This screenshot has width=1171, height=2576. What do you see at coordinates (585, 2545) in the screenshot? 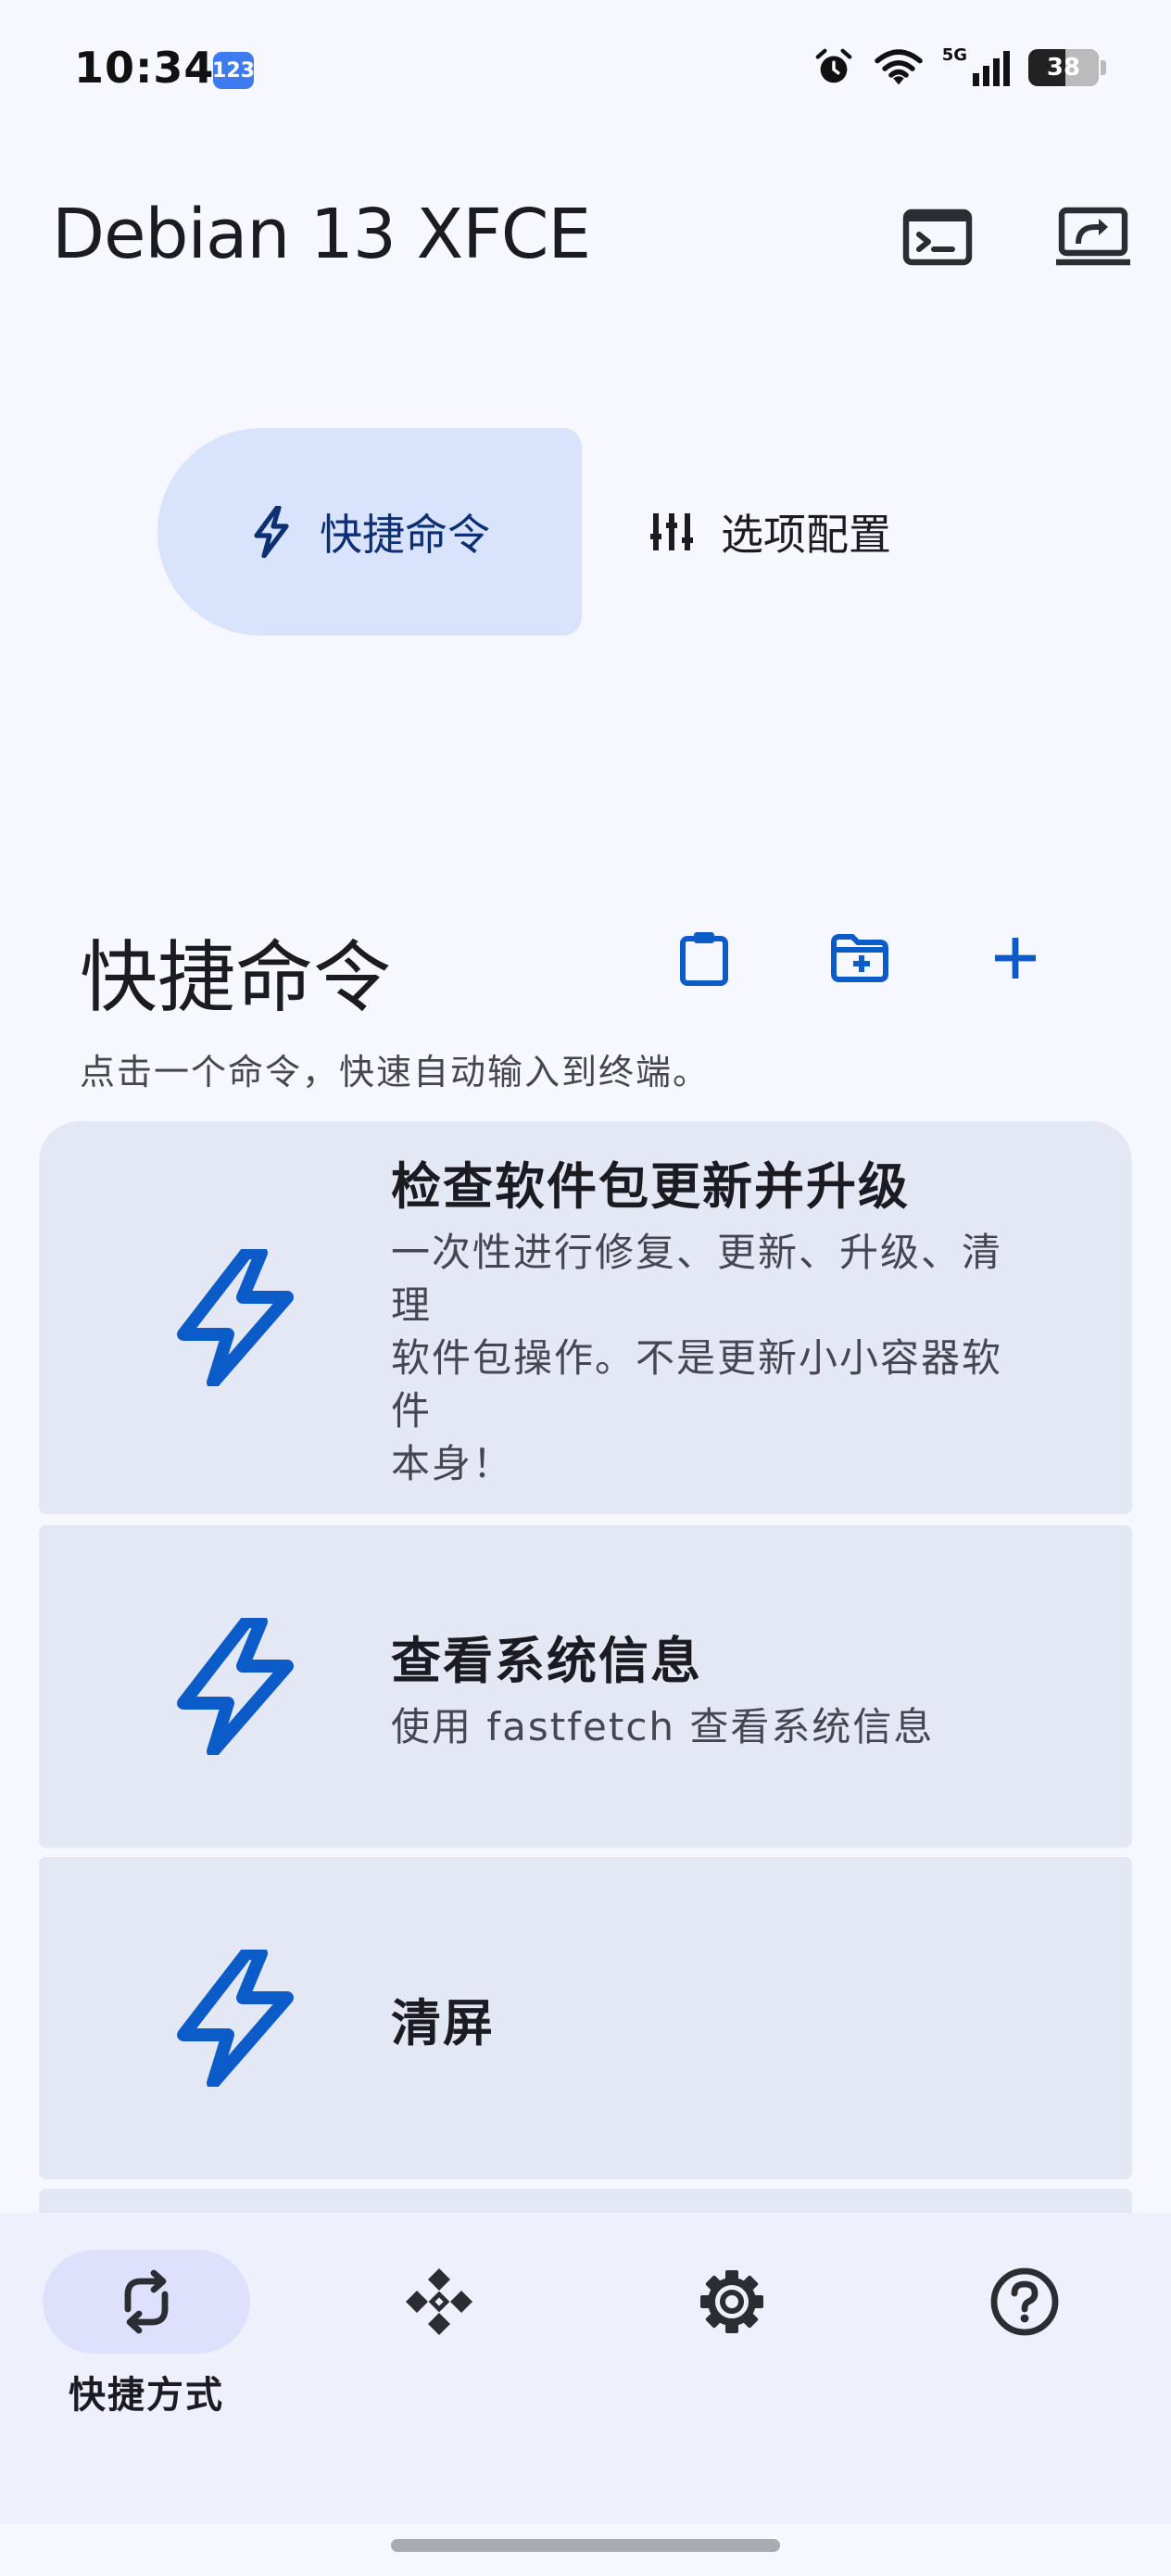
I see `gesture-handle` at bounding box center [585, 2545].